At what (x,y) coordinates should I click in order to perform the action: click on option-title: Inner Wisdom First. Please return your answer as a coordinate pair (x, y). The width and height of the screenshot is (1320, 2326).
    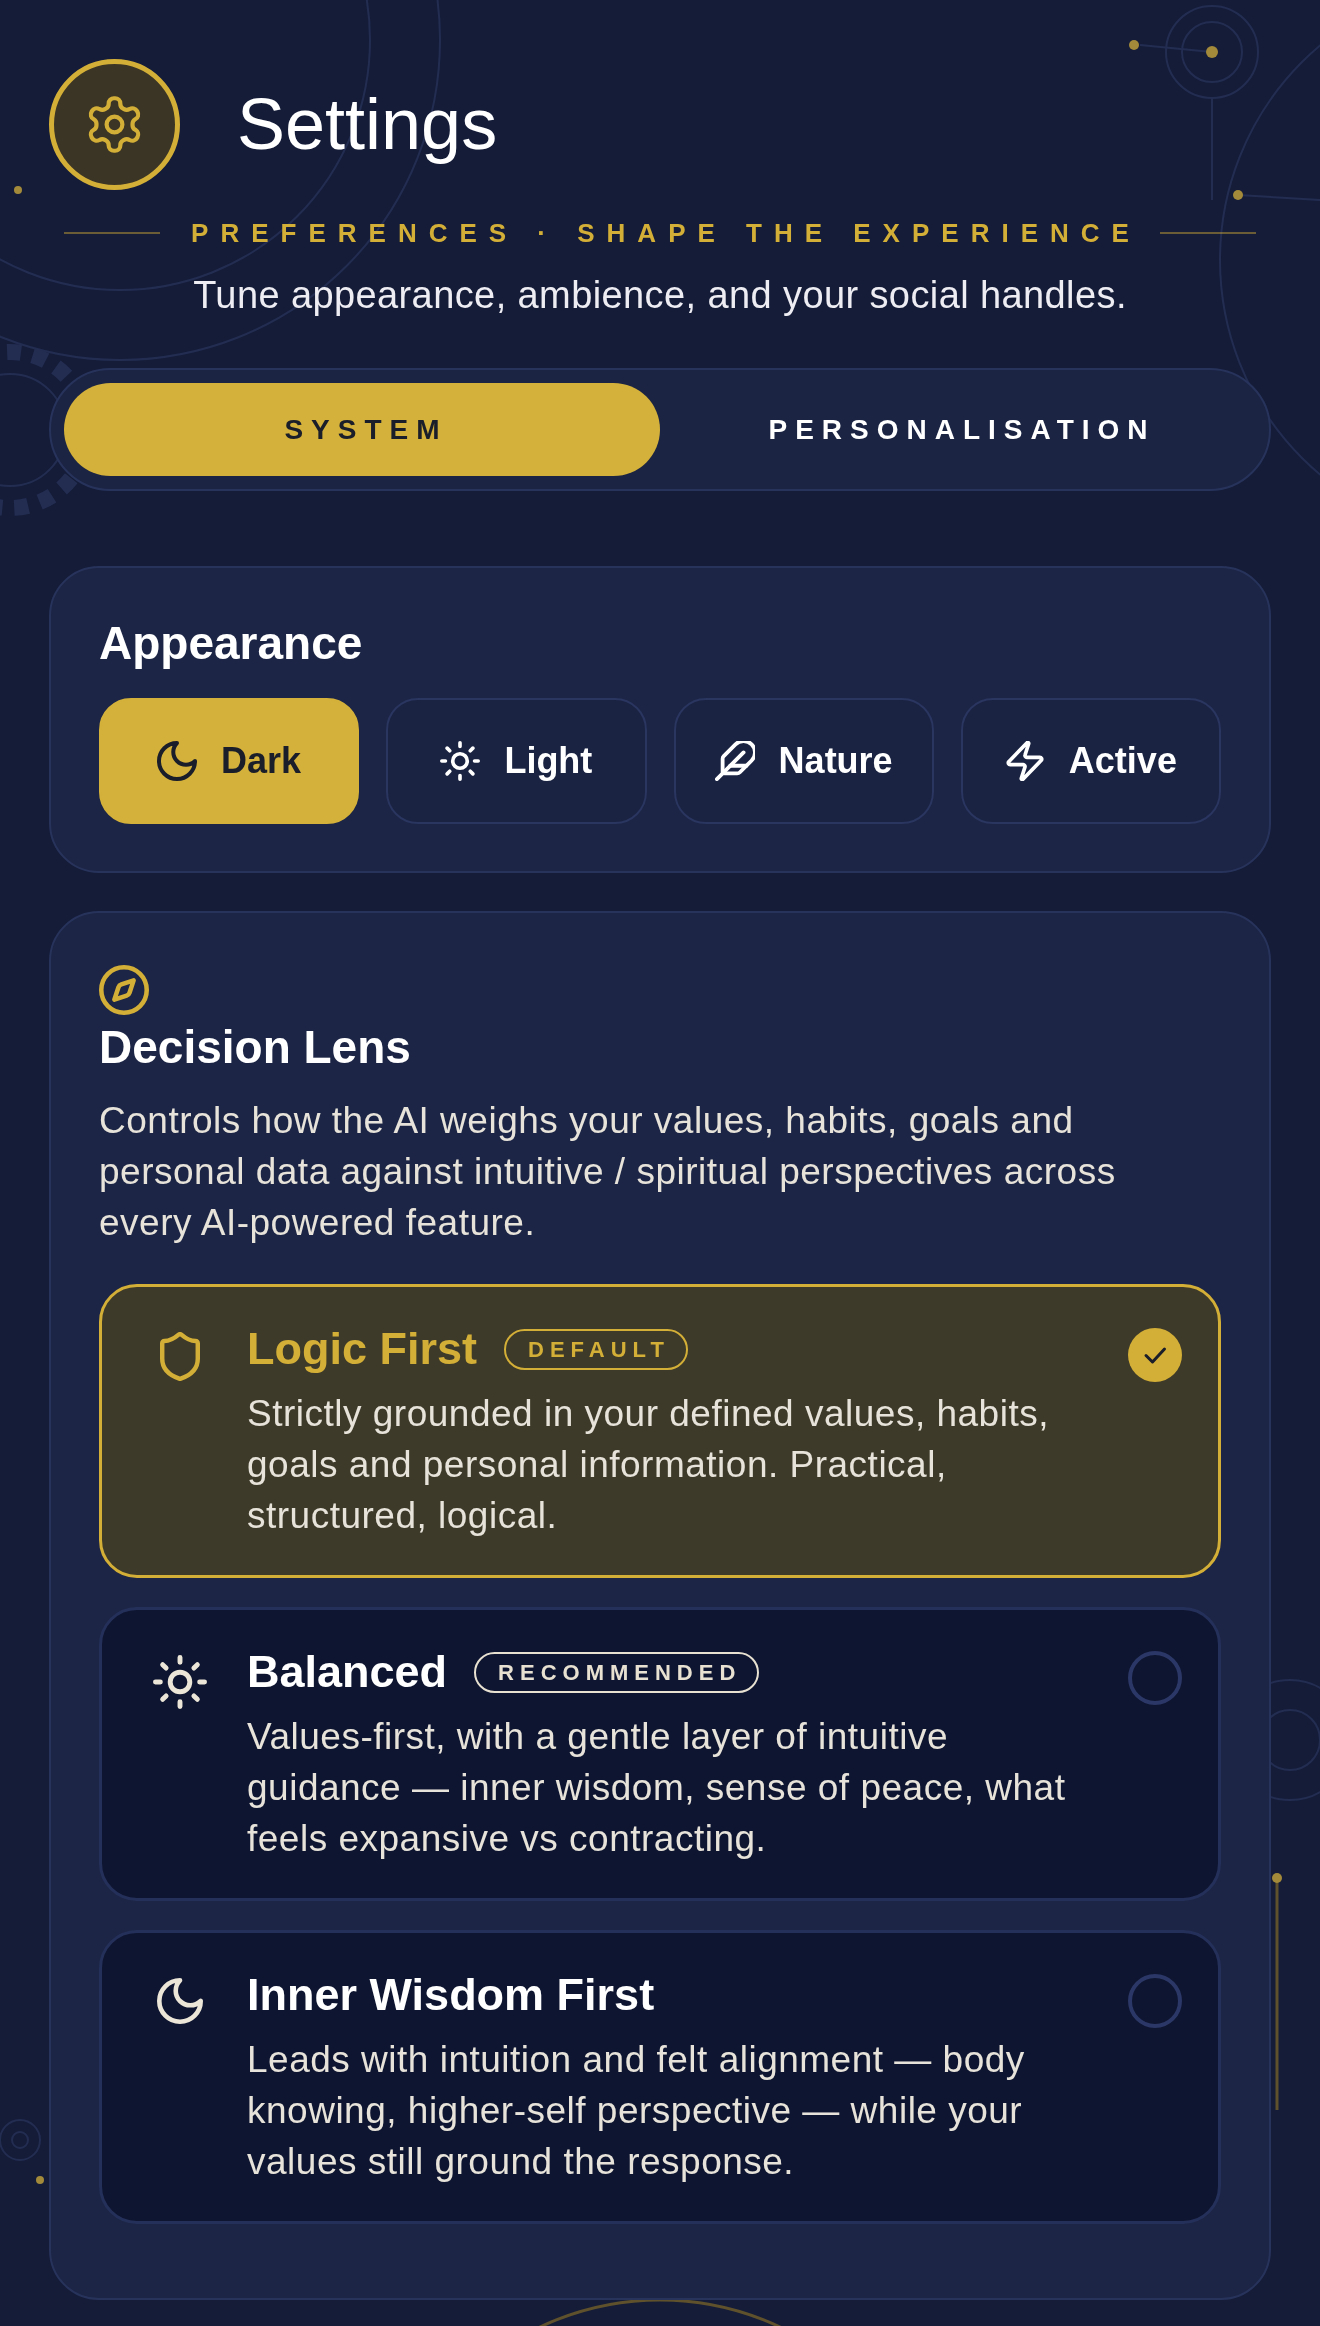
    Looking at the image, I should click on (451, 1995).